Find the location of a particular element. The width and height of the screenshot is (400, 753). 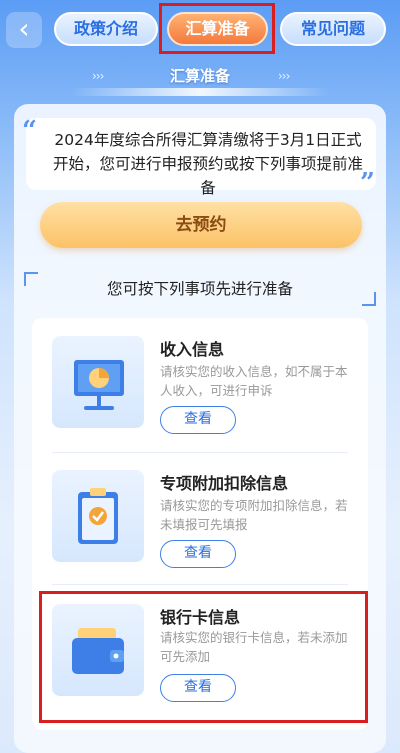

tab-faq: 常见问题 is located at coordinates (333, 29).